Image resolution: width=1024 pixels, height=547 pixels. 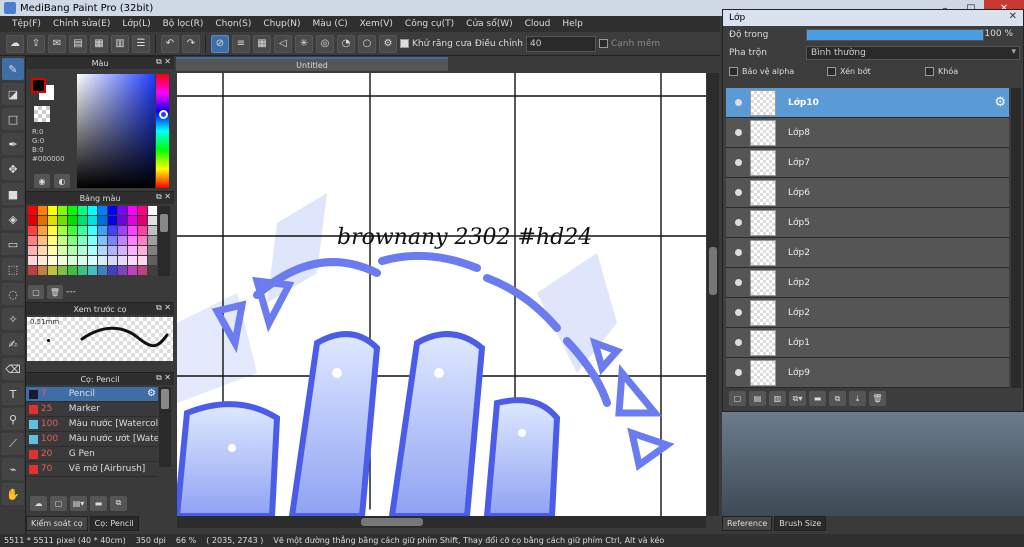 I want to click on snap-settings-icon: ⚙, so click(x=388, y=43).